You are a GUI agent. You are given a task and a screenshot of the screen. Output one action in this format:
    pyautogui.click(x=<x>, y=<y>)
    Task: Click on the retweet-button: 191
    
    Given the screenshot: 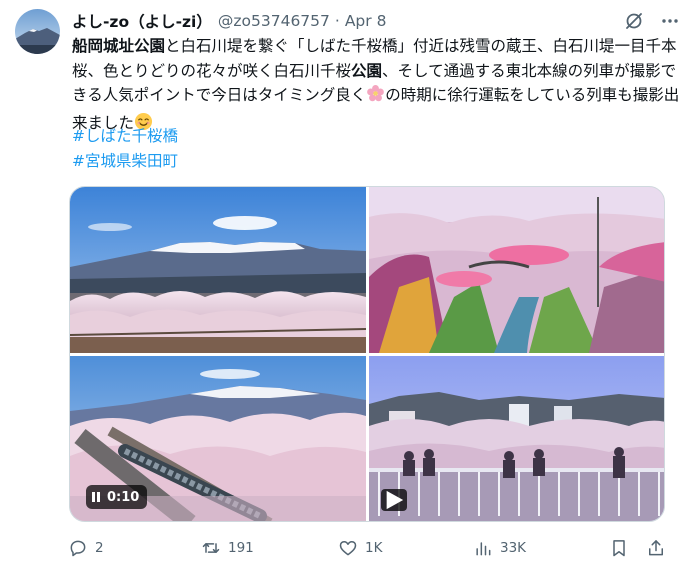 What is the action you would take?
    pyautogui.click(x=227, y=548)
    